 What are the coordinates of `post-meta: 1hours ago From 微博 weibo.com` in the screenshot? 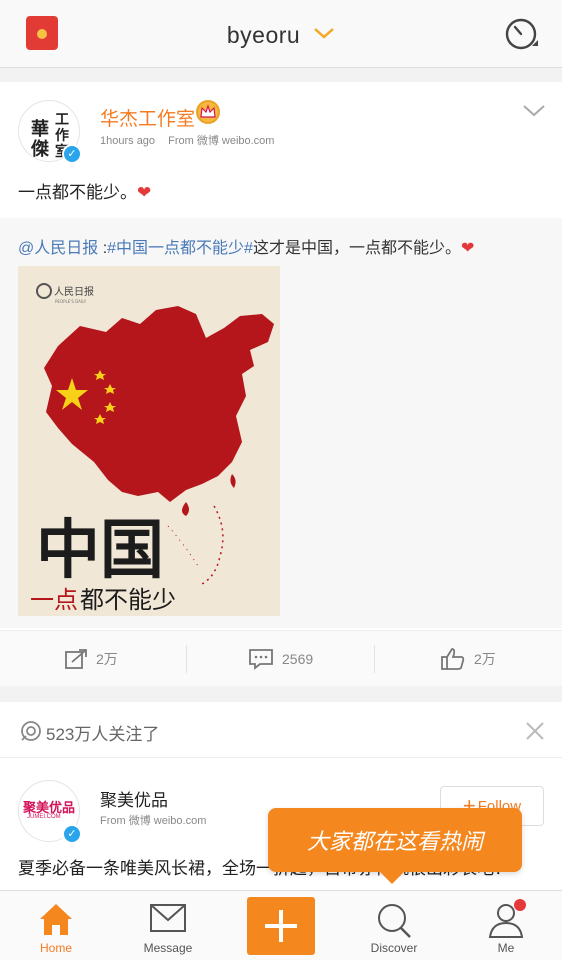 It's located at (187, 140).